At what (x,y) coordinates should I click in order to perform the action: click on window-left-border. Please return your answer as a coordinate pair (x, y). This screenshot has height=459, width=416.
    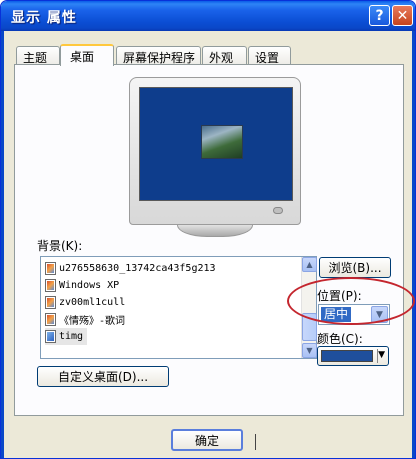
    Looking at the image, I should click on (2, 244).